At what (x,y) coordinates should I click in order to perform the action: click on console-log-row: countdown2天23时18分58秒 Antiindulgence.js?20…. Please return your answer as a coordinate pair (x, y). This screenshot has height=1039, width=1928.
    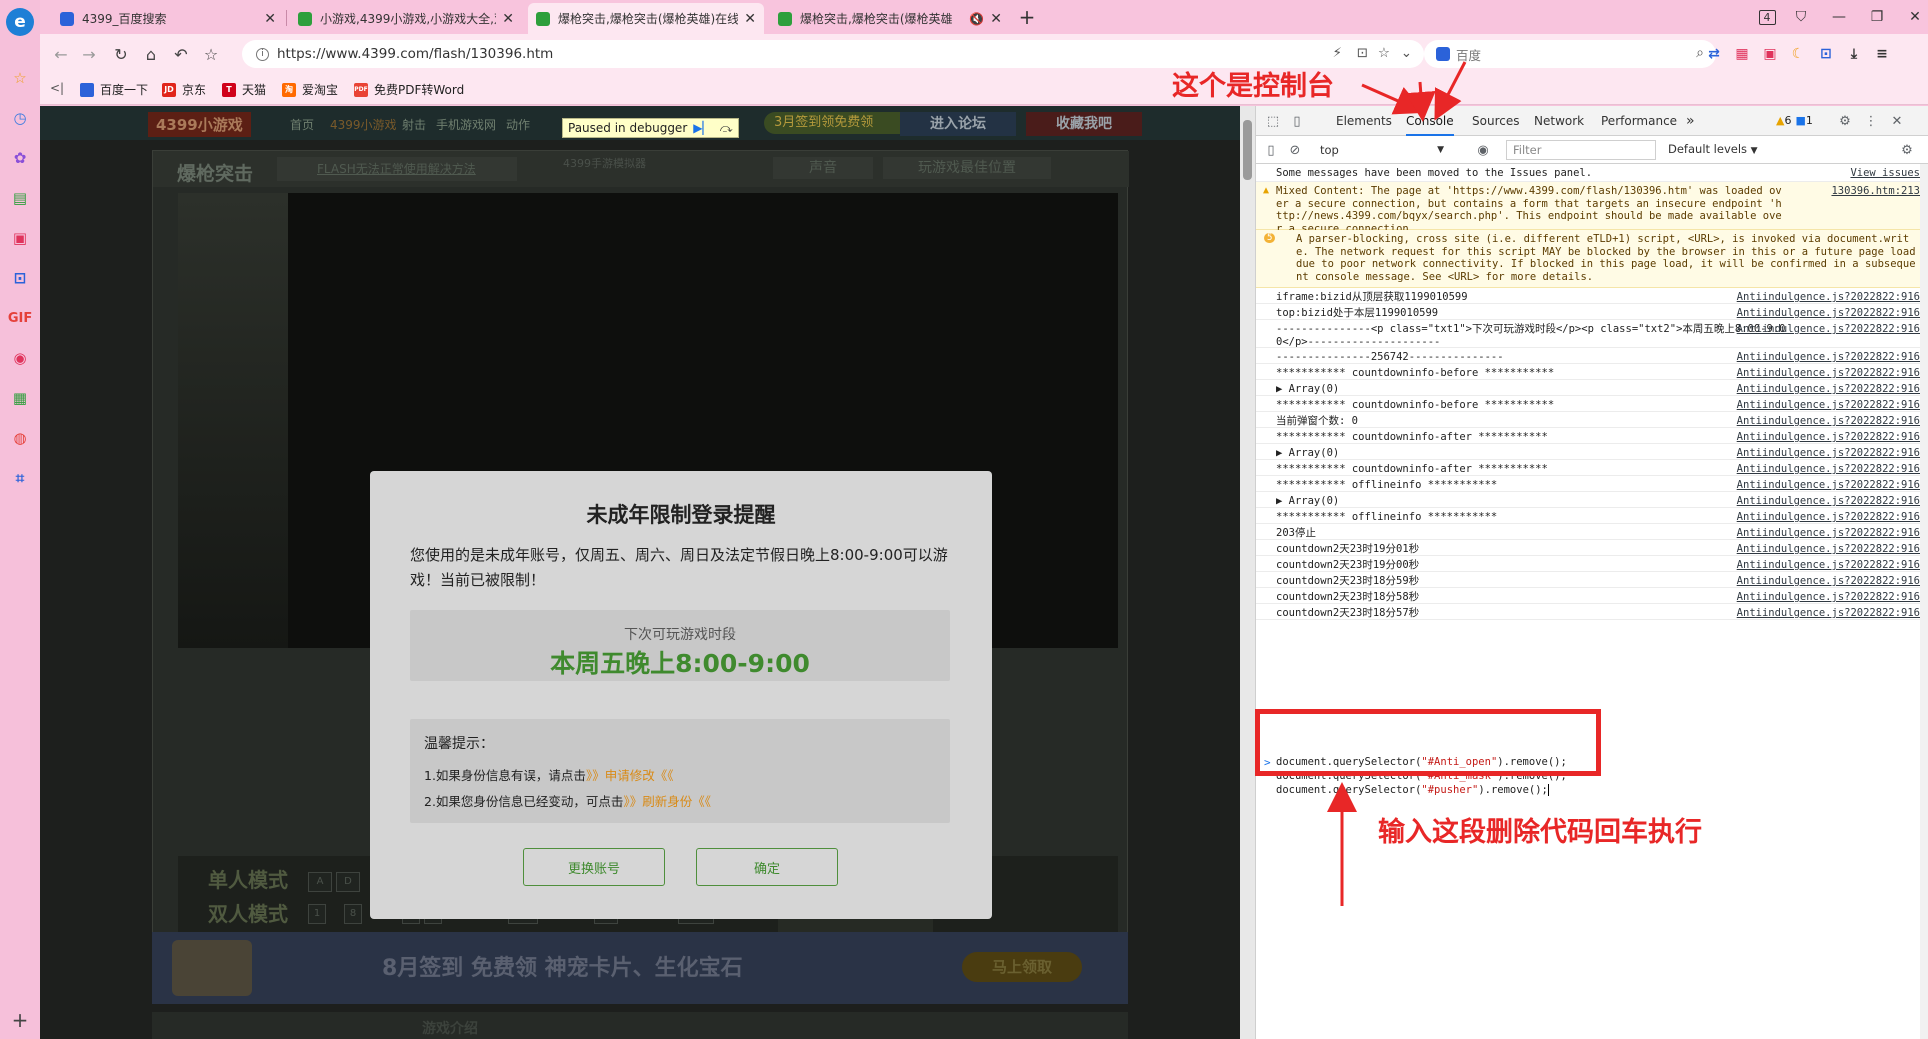
    Looking at the image, I should click on (1592, 596).